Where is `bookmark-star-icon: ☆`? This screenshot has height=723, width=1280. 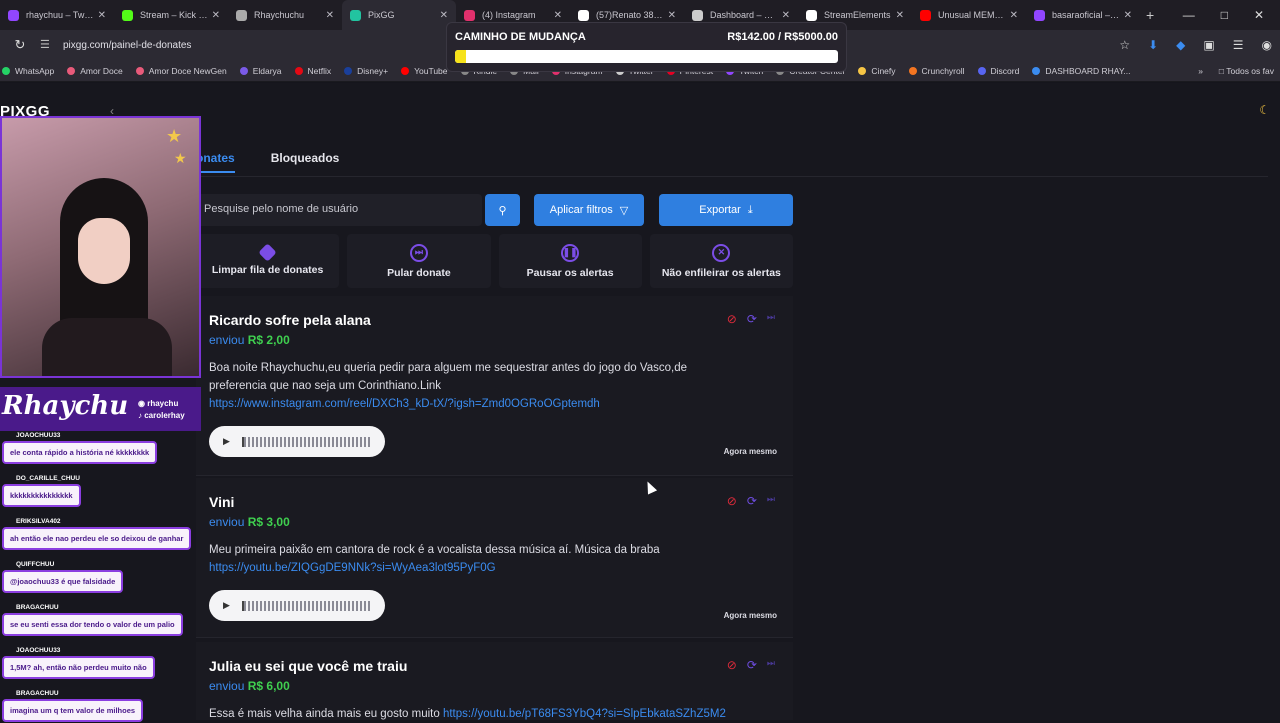 bookmark-star-icon: ☆ is located at coordinates (1124, 45).